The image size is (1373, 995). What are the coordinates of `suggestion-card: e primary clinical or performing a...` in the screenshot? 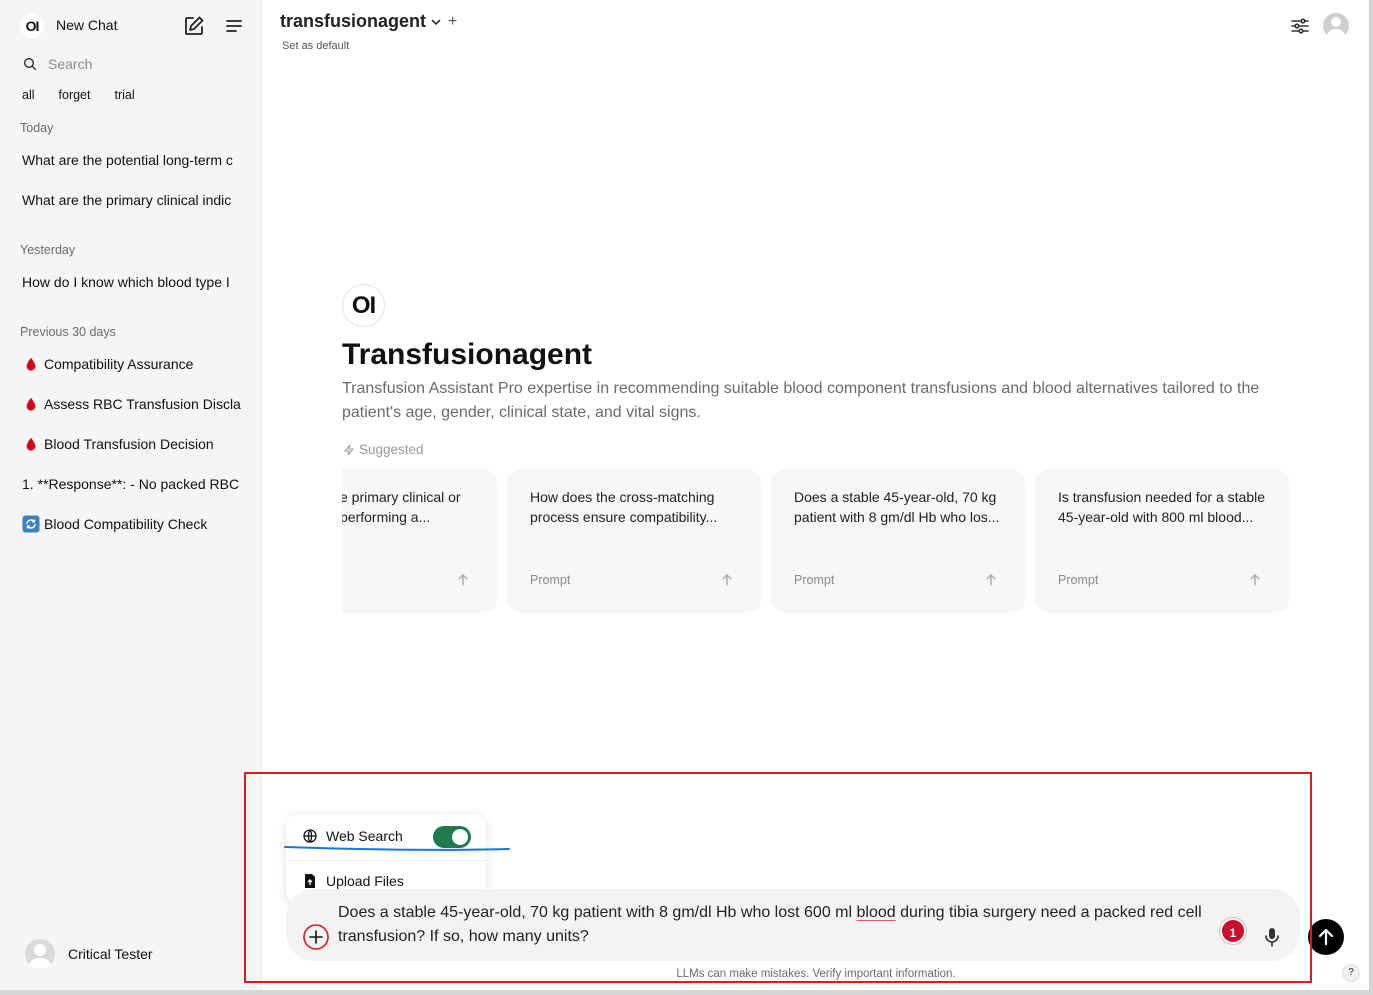 It's located at (420, 541).